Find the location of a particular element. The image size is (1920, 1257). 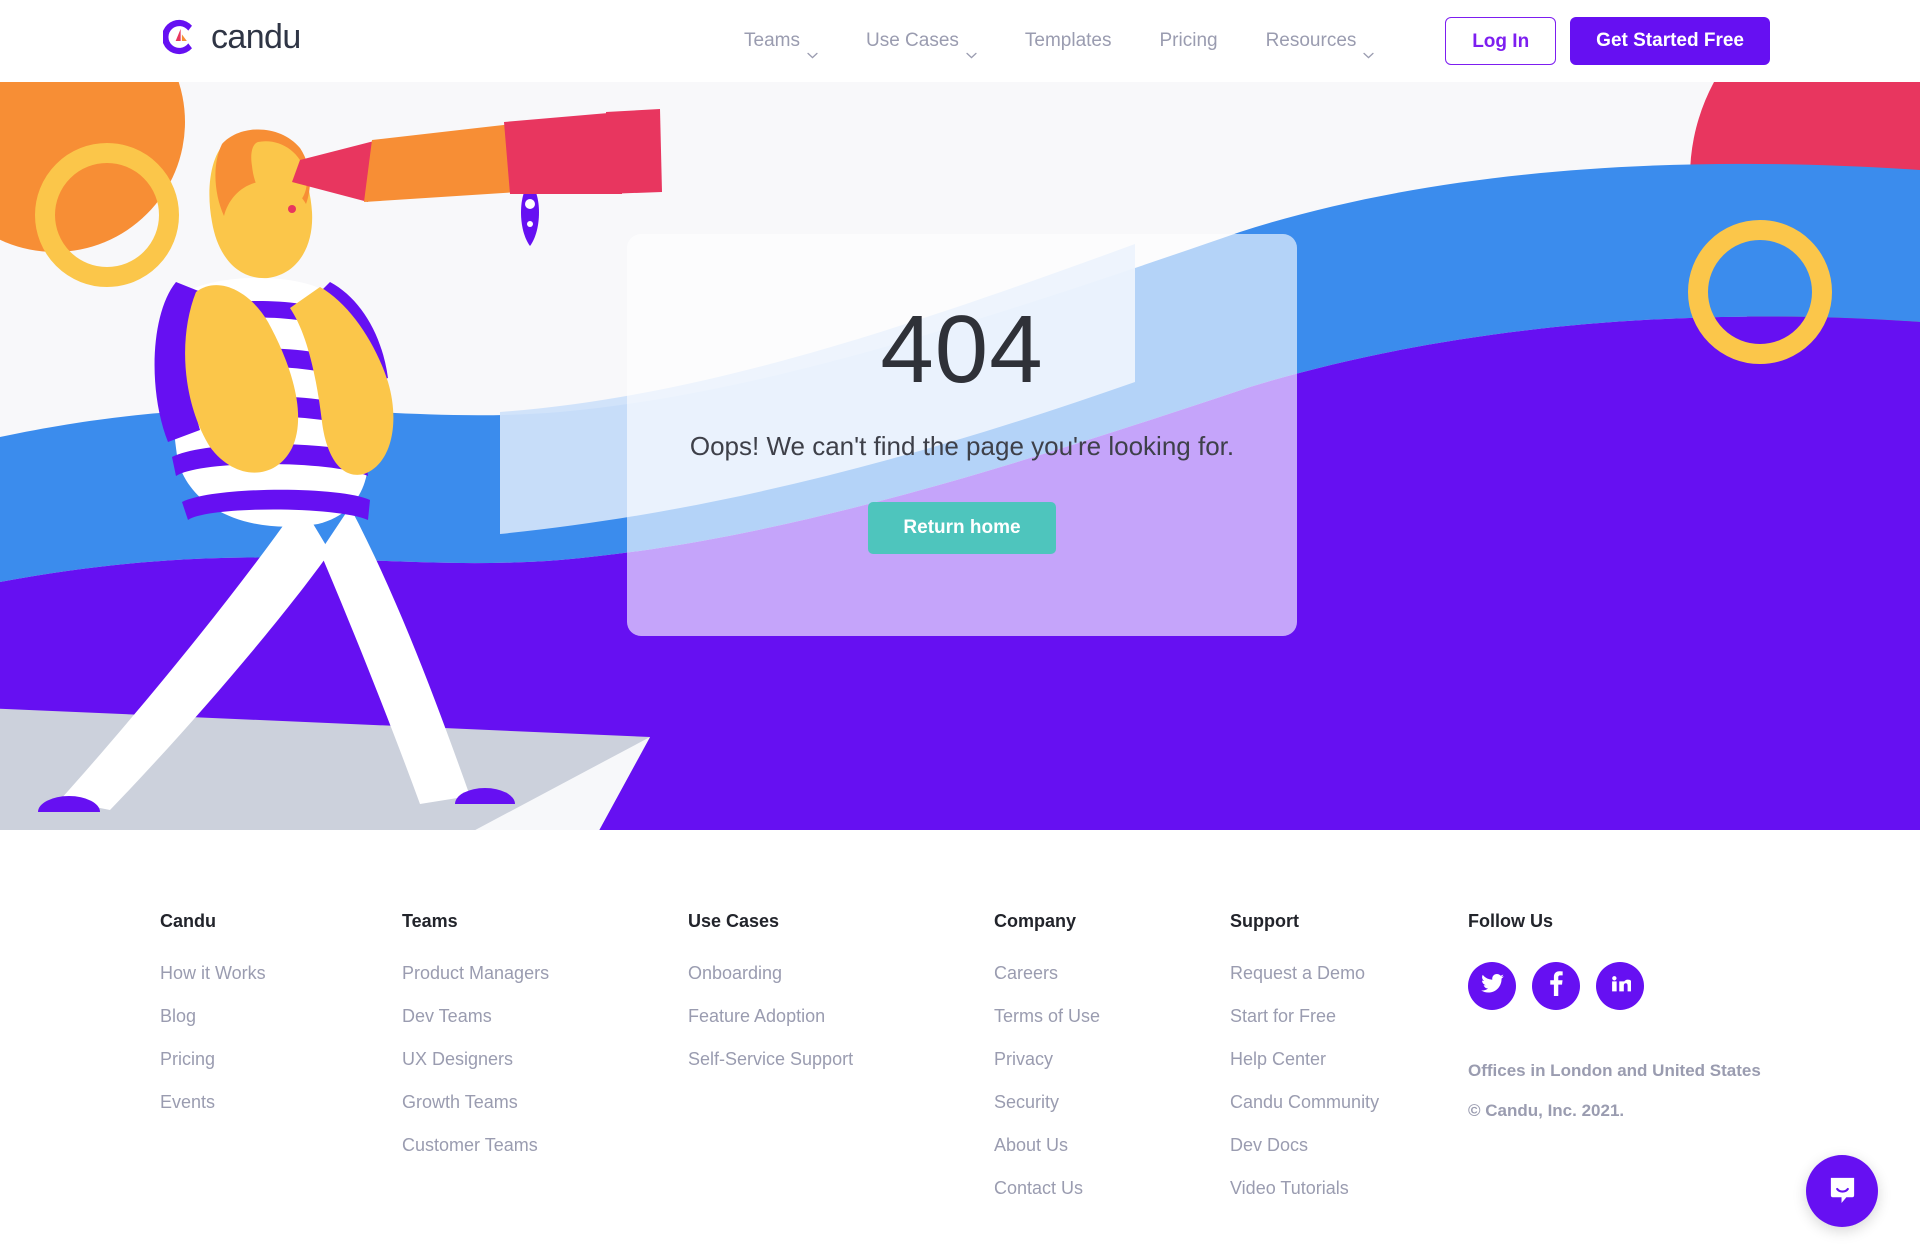

footer-link: Self-Service Support is located at coordinates (841, 1059).